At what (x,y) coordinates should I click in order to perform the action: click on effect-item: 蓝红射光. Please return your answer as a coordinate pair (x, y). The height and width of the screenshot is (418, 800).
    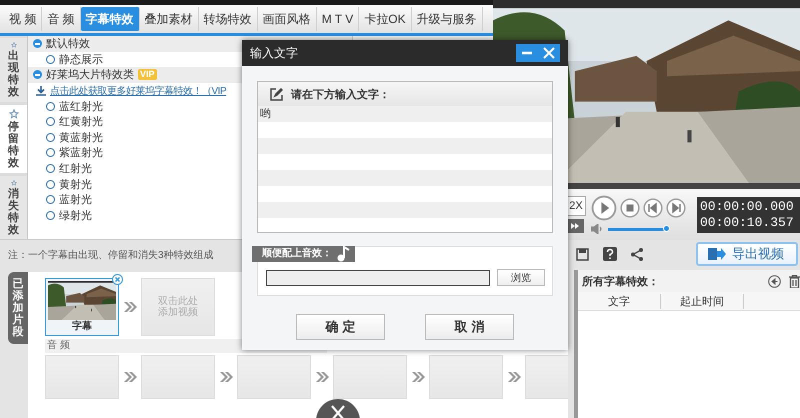
    Looking at the image, I should click on (74, 106).